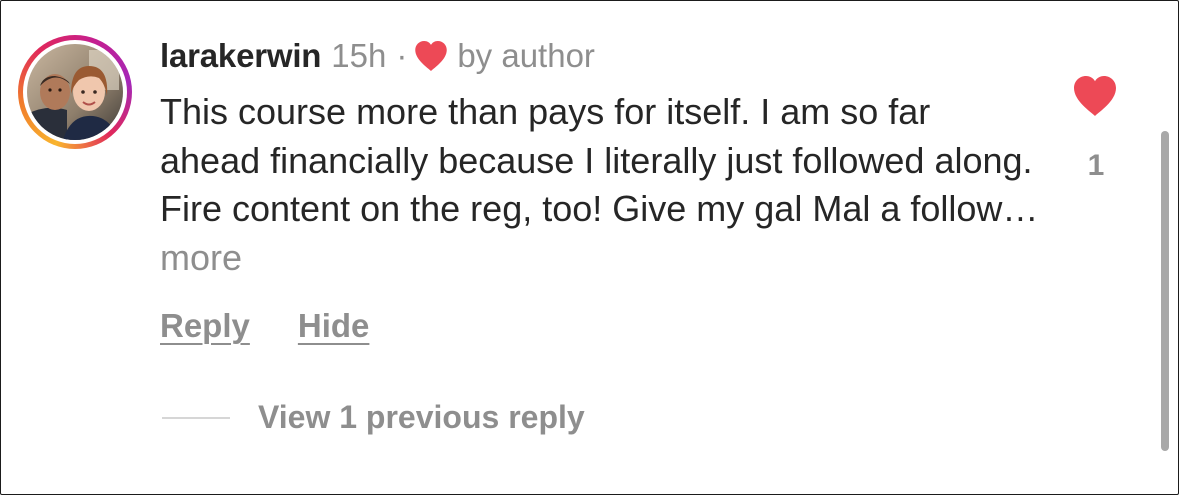 The height and width of the screenshot is (495, 1179). I want to click on replies-divider-line, so click(196, 417).